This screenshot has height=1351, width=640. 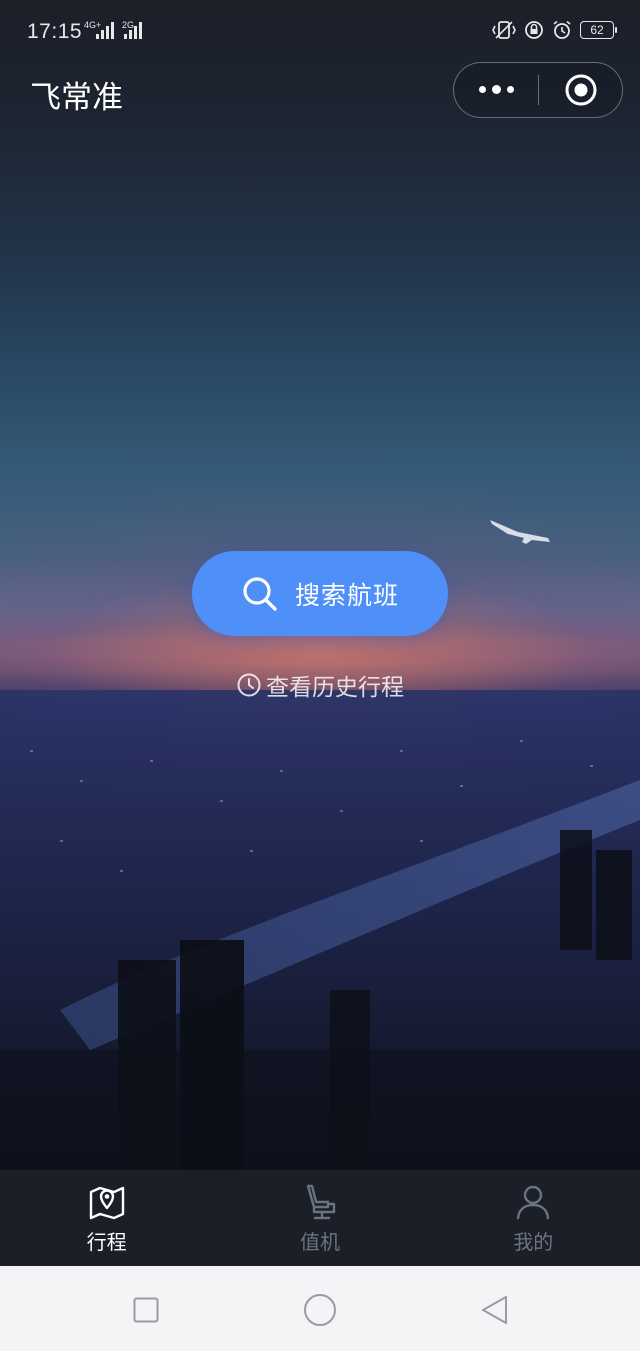 What do you see at coordinates (105, 30) in the screenshot?
I see `signal-strength-sim1-icon` at bounding box center [105, 30].